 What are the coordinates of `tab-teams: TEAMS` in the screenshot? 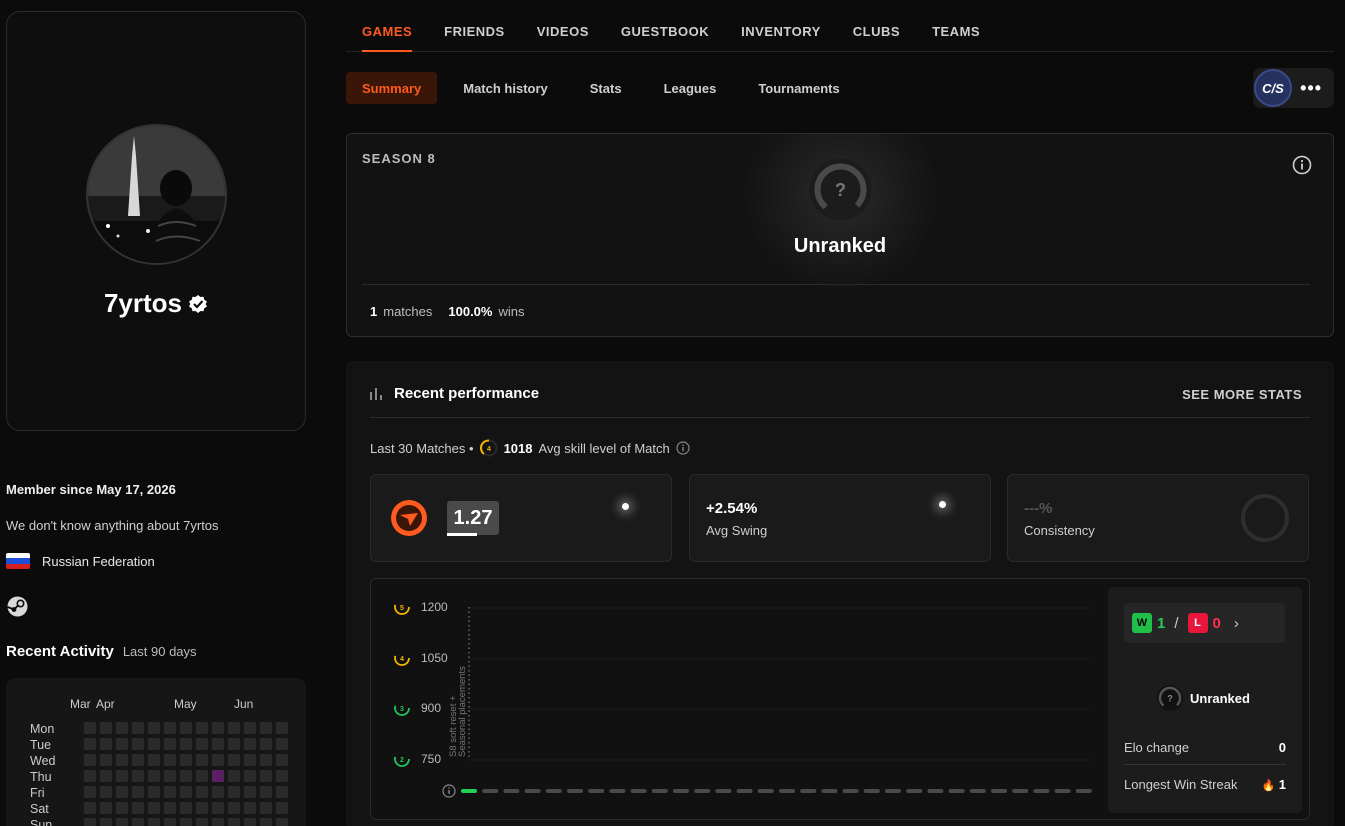 It's located at (956, 25).